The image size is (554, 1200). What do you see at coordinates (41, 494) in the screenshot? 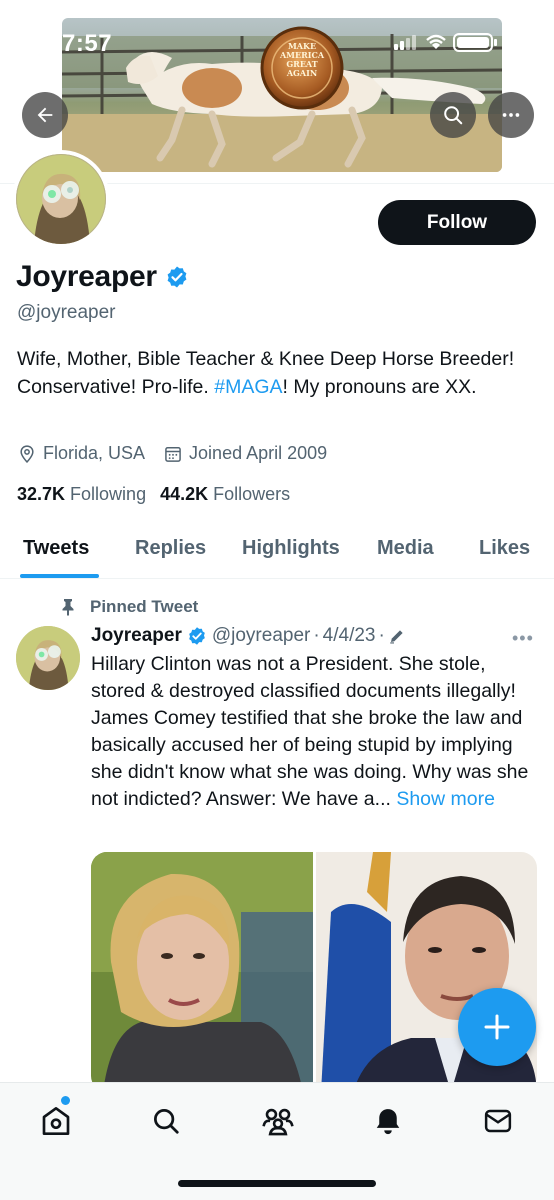
I see `following-count: 32.7K` at bounding box center [41, 494].